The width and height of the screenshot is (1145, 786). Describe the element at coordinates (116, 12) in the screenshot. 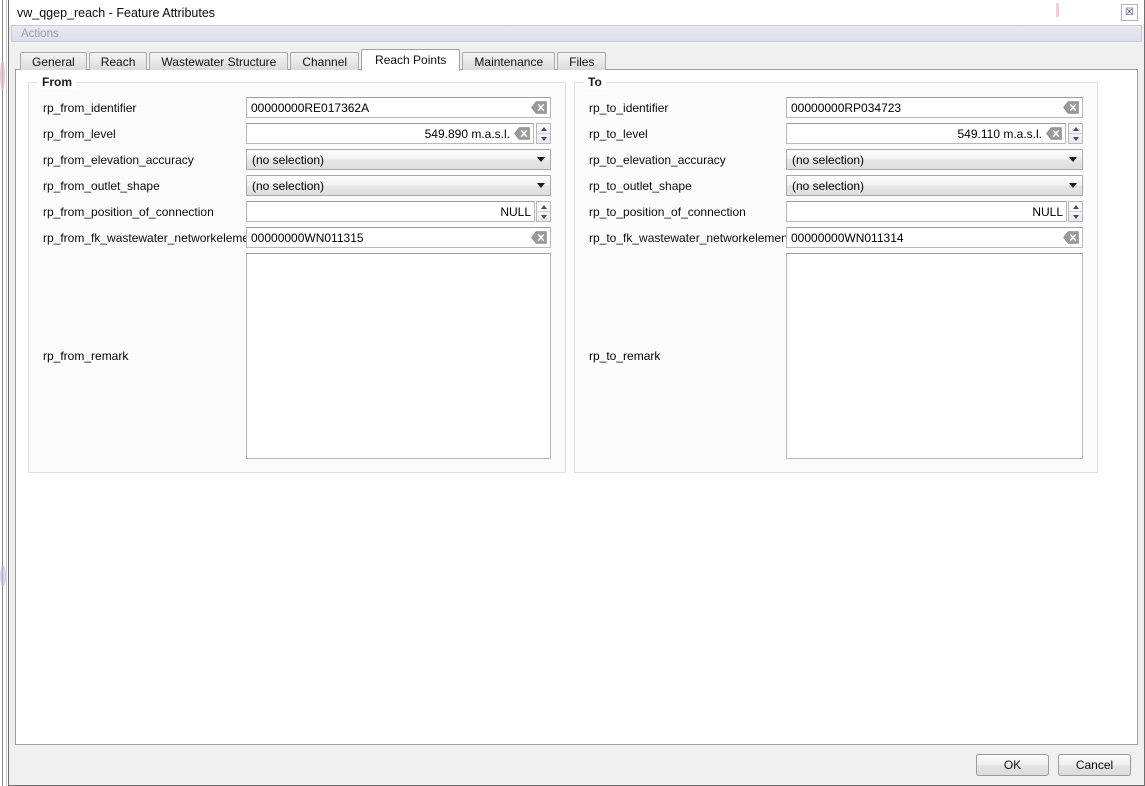

I see `window-title: vw_qgep_reach - Feature Attributes` at that location.